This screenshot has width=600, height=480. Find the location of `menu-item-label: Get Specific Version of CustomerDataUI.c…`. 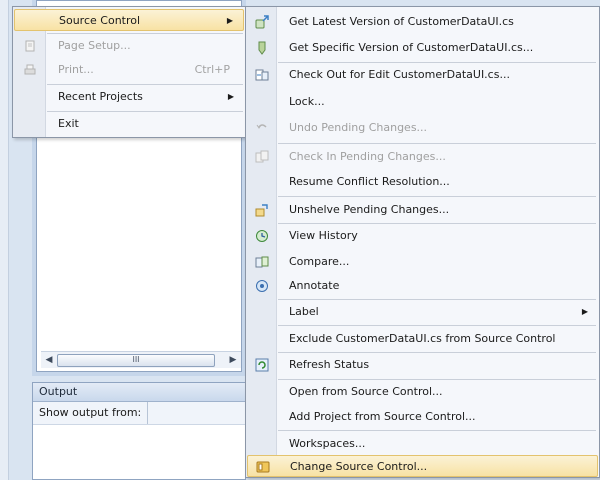

menu-item-label: Get Specific Version of CustomerDataUI.c… is located at coordinates (411, 47).